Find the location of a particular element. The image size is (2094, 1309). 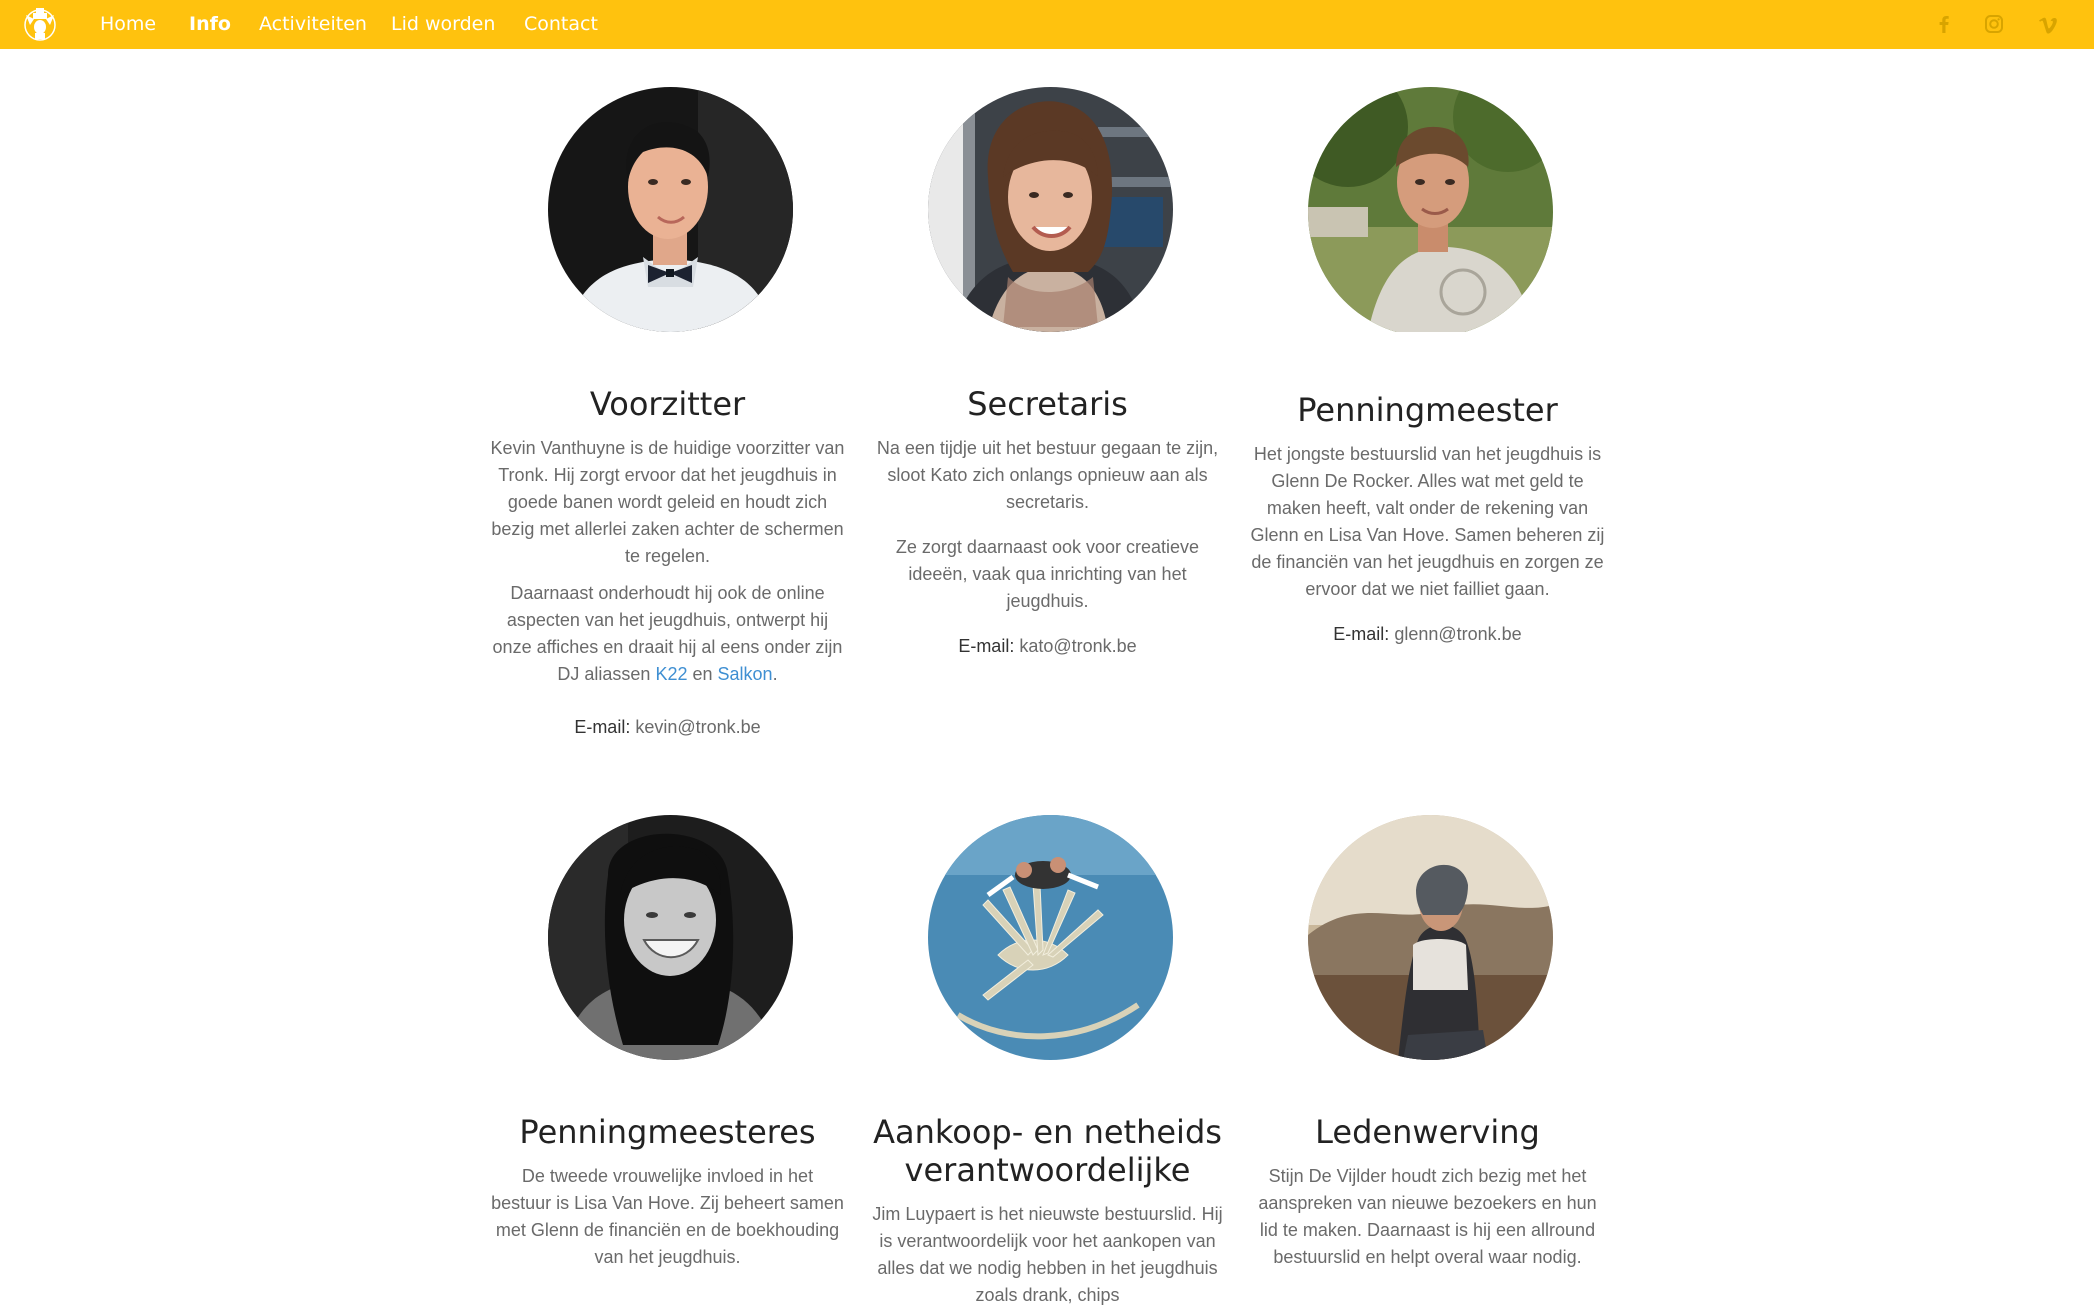

email-address: kato@tronk.be is located at coordinates (1077, 646).